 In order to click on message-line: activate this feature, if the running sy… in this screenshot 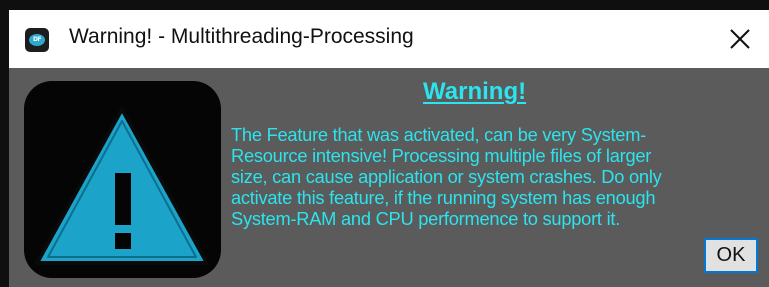, I will do `click(443, 197)`.